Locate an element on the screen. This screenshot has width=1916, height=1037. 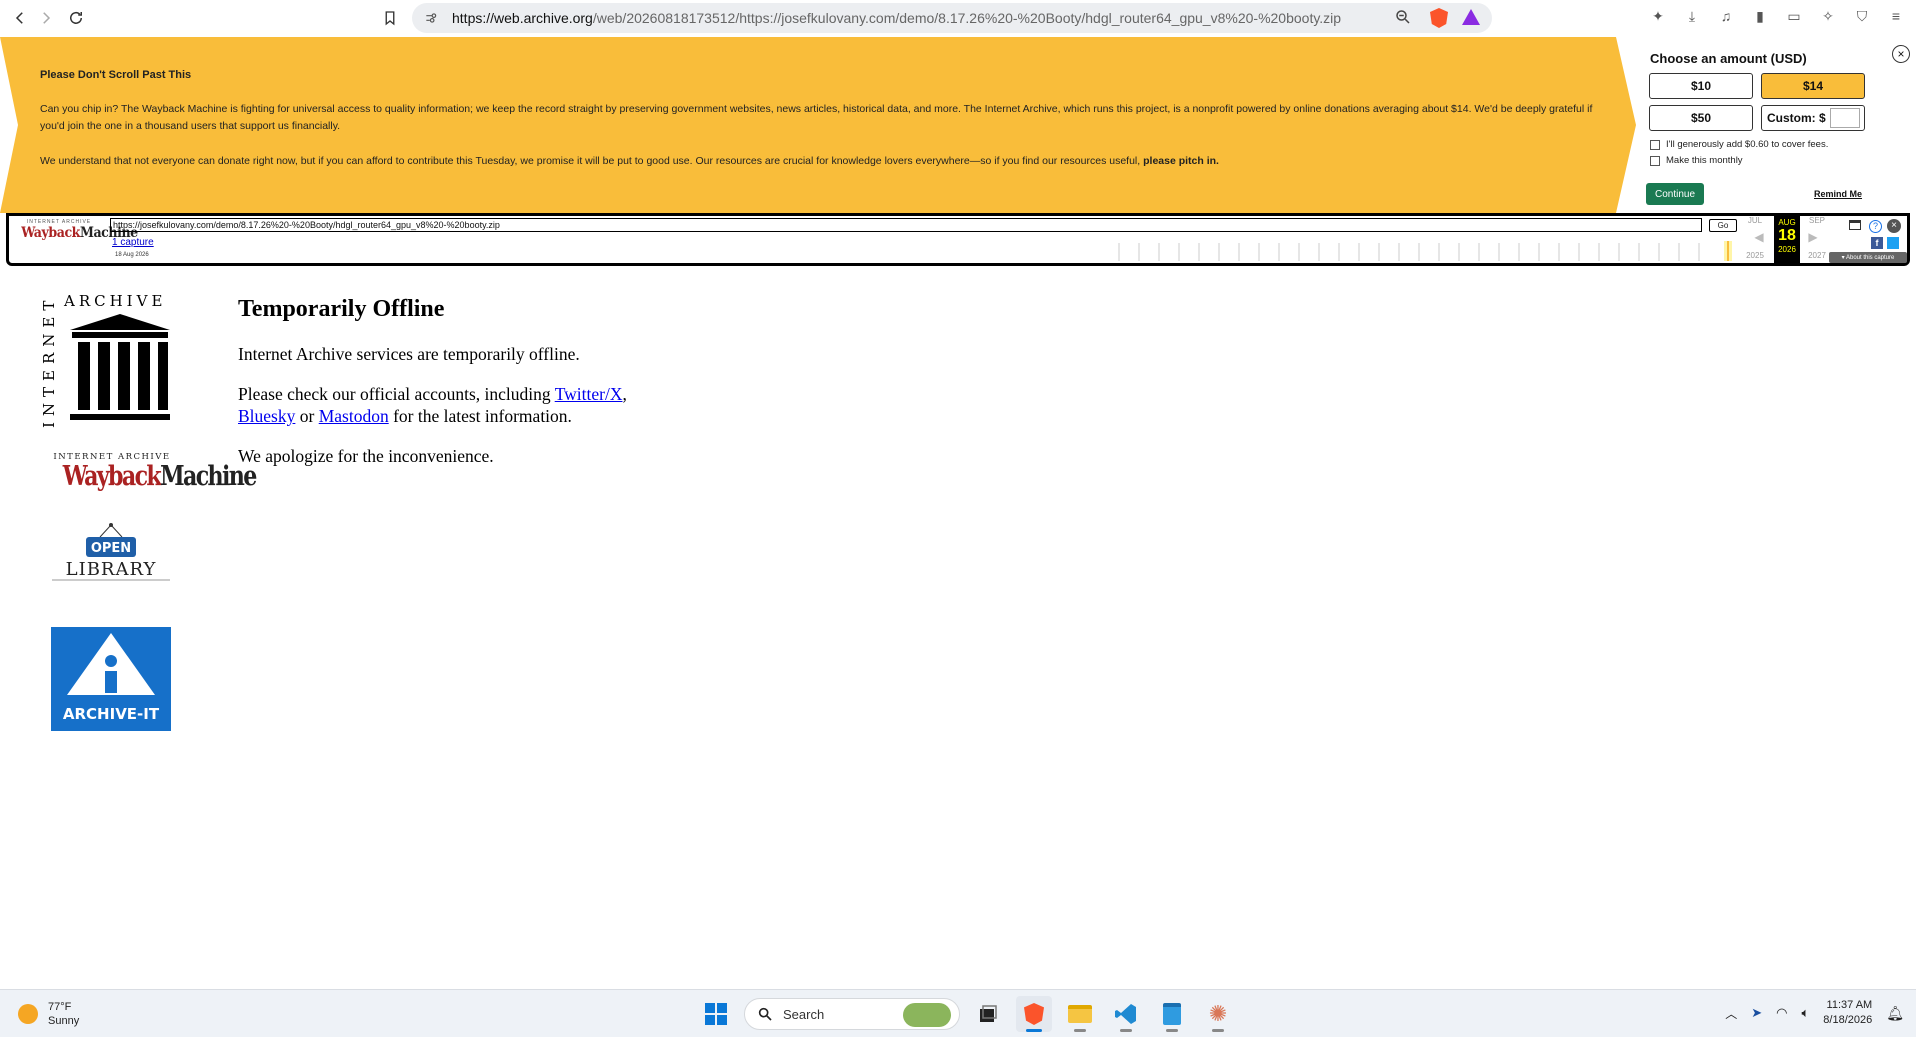
amount-50-button: $50 is located at coordinates (1701, 118).